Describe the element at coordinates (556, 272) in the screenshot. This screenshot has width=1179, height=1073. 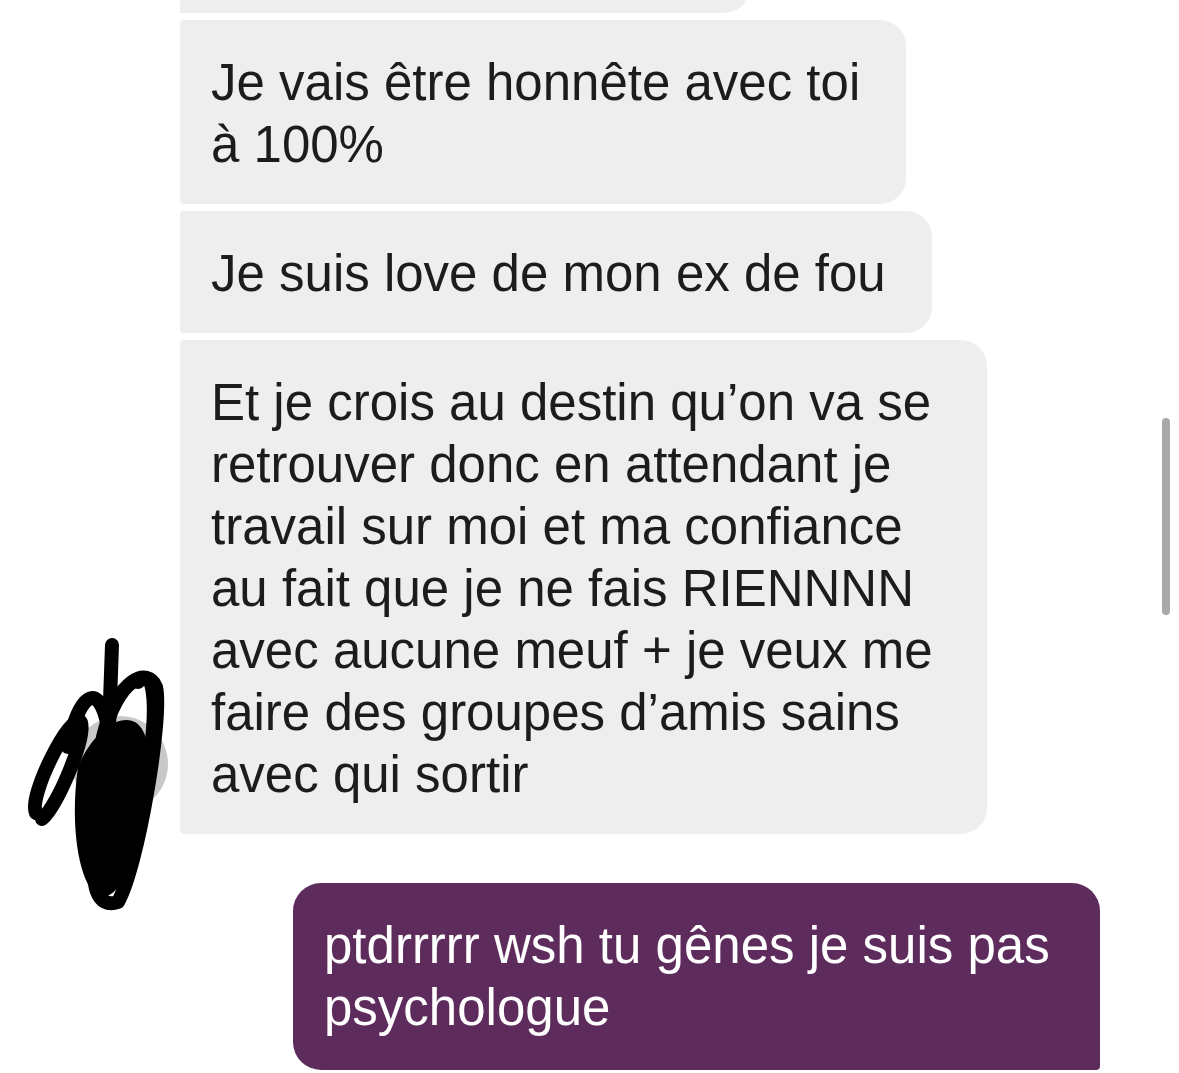
I see `message-bubble: Je suis love de mon ex de fou` at that location.